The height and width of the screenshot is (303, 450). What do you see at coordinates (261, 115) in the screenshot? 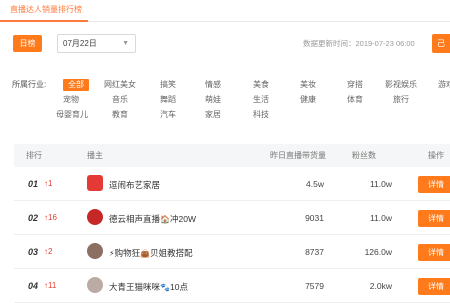
I see `industry-item: 科技` at bounding box center [261, 115].